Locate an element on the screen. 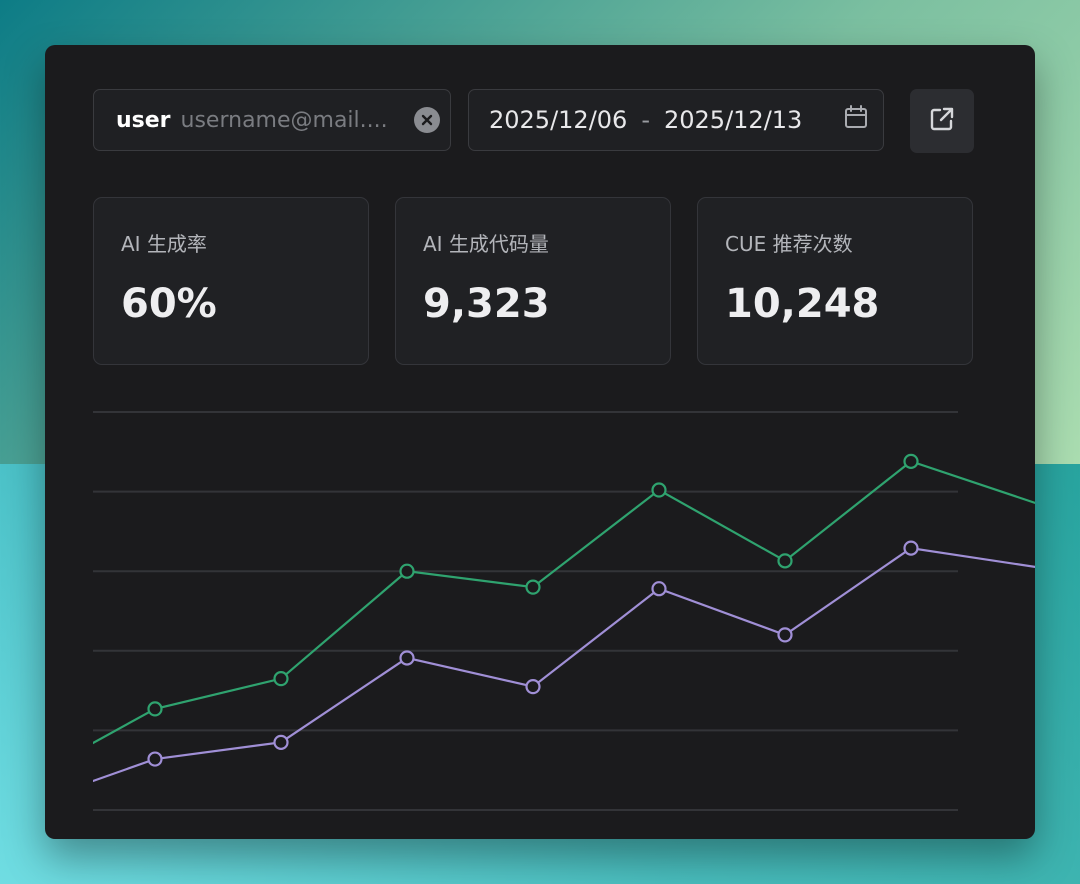  metric-title: AI 生成率 is located at coordinates (164, 244).